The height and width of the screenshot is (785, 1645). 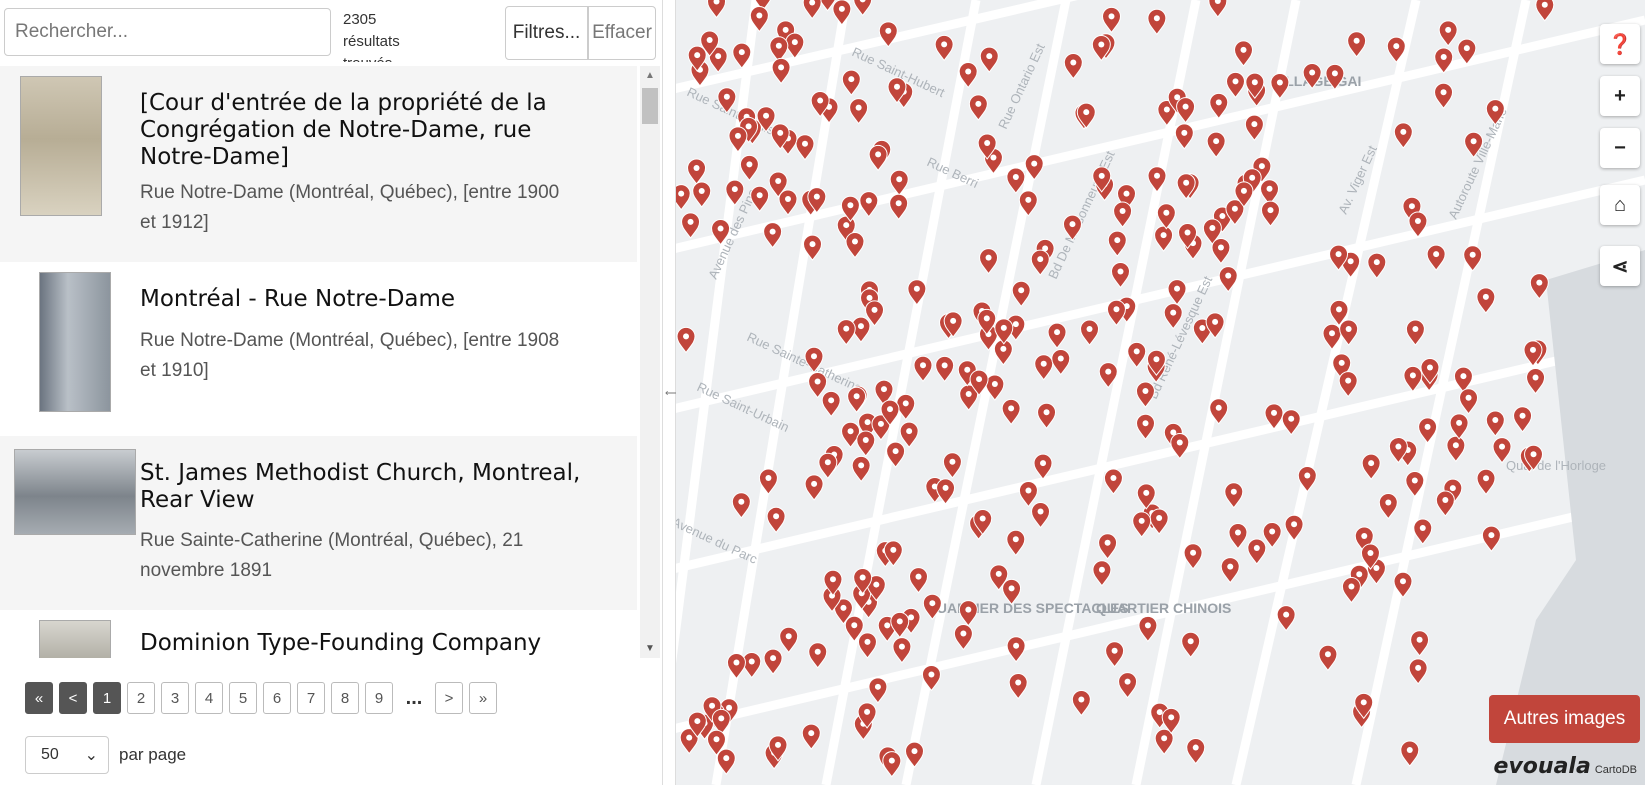 What do you see at coordinates (1620, 148) in the screenshot?
I see `zoom-out-button: −` at bounding box center [1620, 148].